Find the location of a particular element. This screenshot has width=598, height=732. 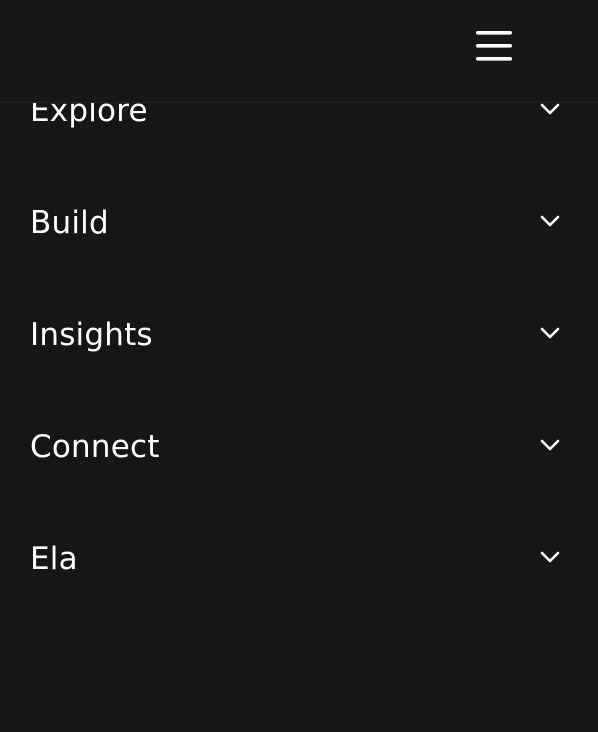

top-bar is located at coordinates (299, 51).